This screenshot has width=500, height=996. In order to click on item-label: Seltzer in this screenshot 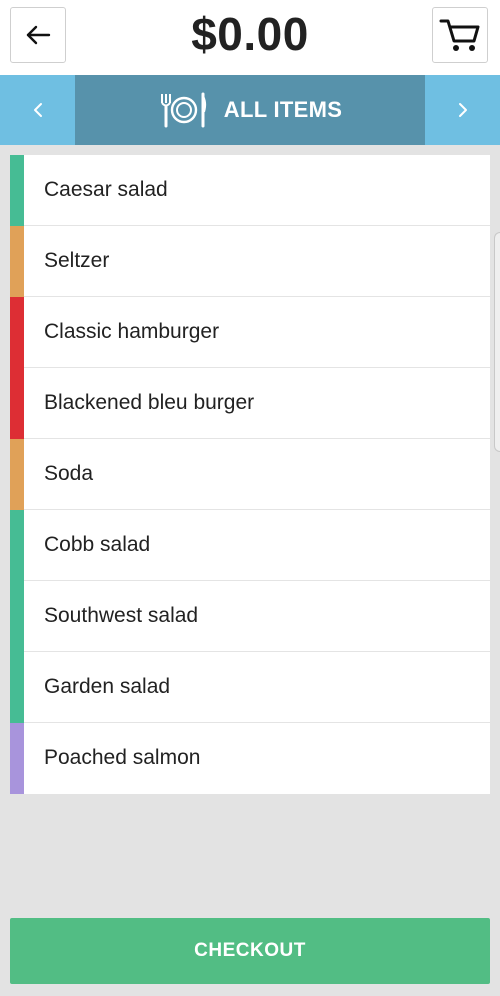, I will do `click(77, 260)`.